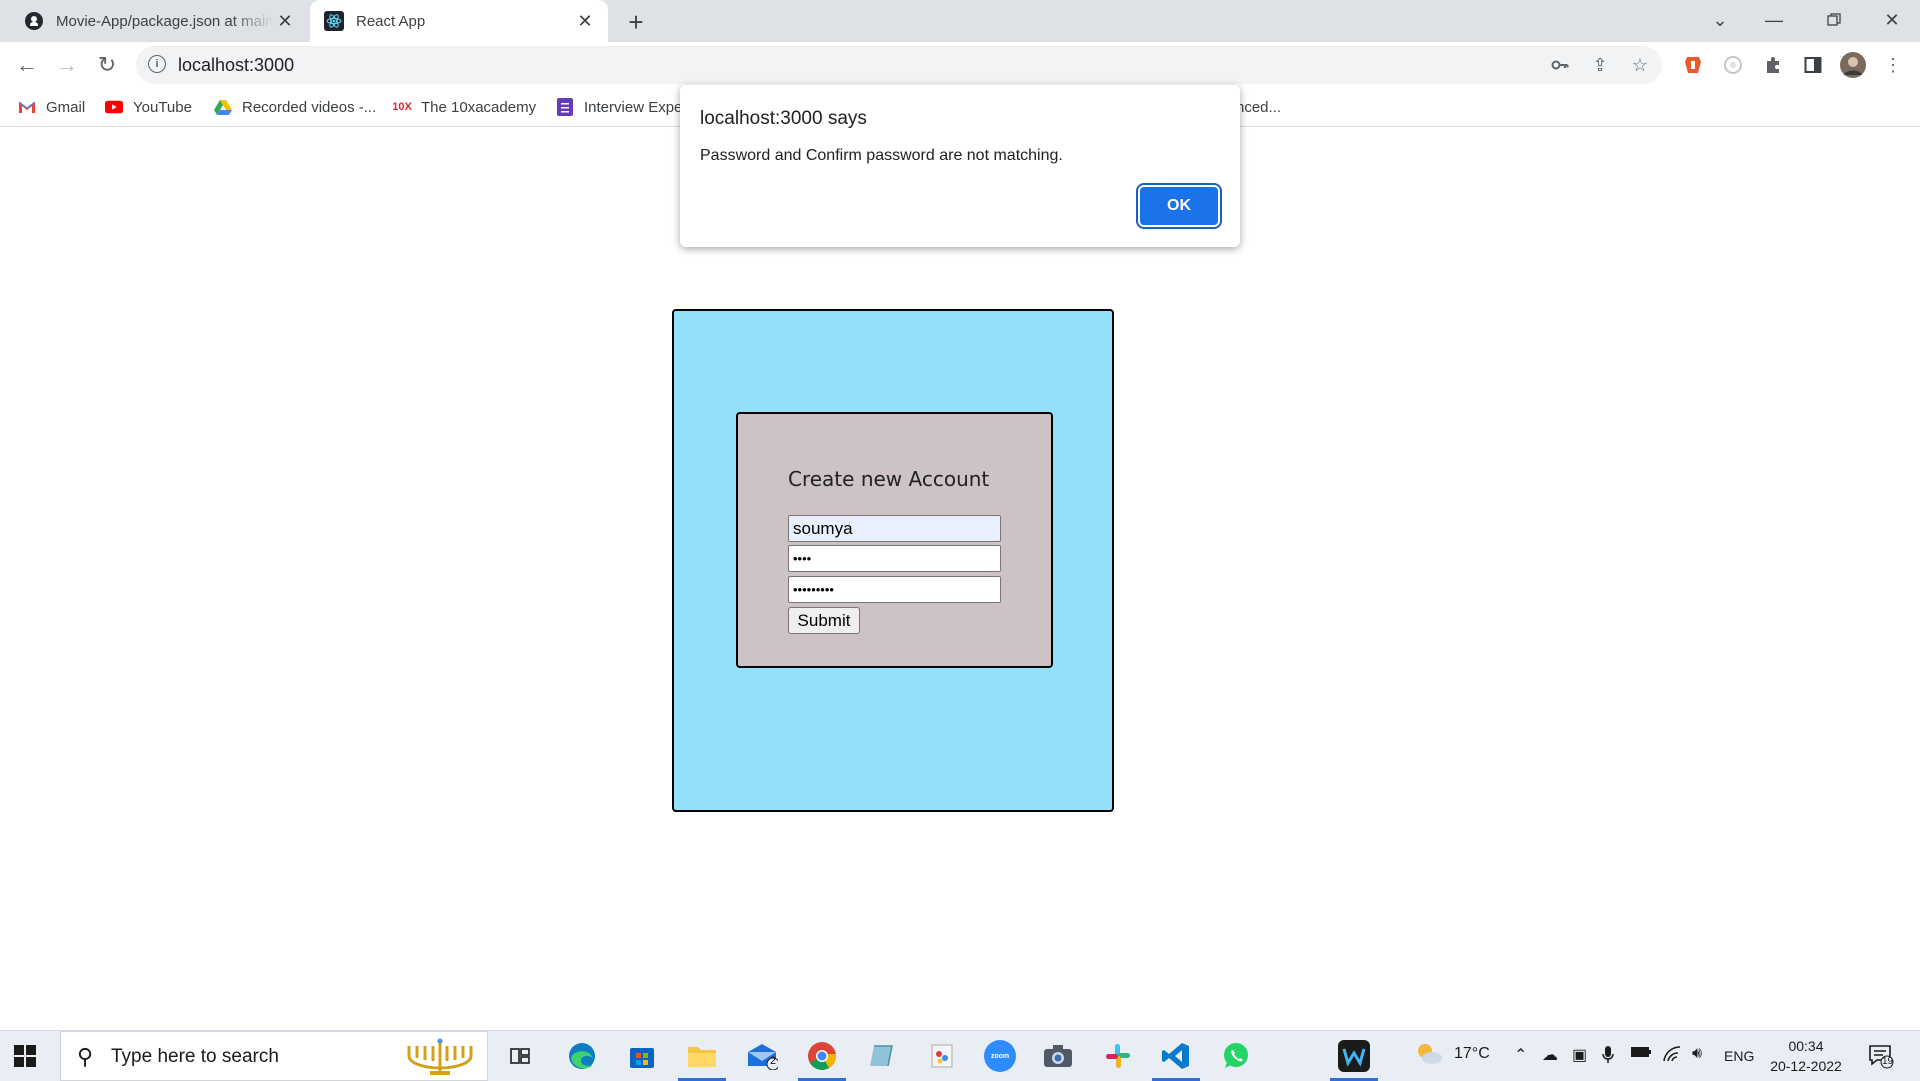  What do you see at coordinates (642, 1056) in the screenshot?
I see `microsoft-store-icon` at bounding box center [642, 1056].